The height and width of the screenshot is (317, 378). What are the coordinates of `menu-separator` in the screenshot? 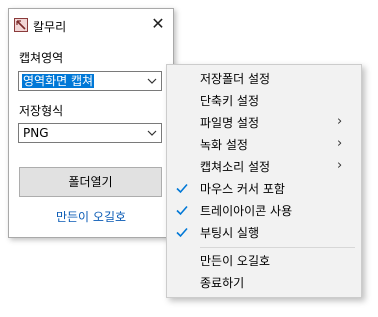 It's located at (277, 247).